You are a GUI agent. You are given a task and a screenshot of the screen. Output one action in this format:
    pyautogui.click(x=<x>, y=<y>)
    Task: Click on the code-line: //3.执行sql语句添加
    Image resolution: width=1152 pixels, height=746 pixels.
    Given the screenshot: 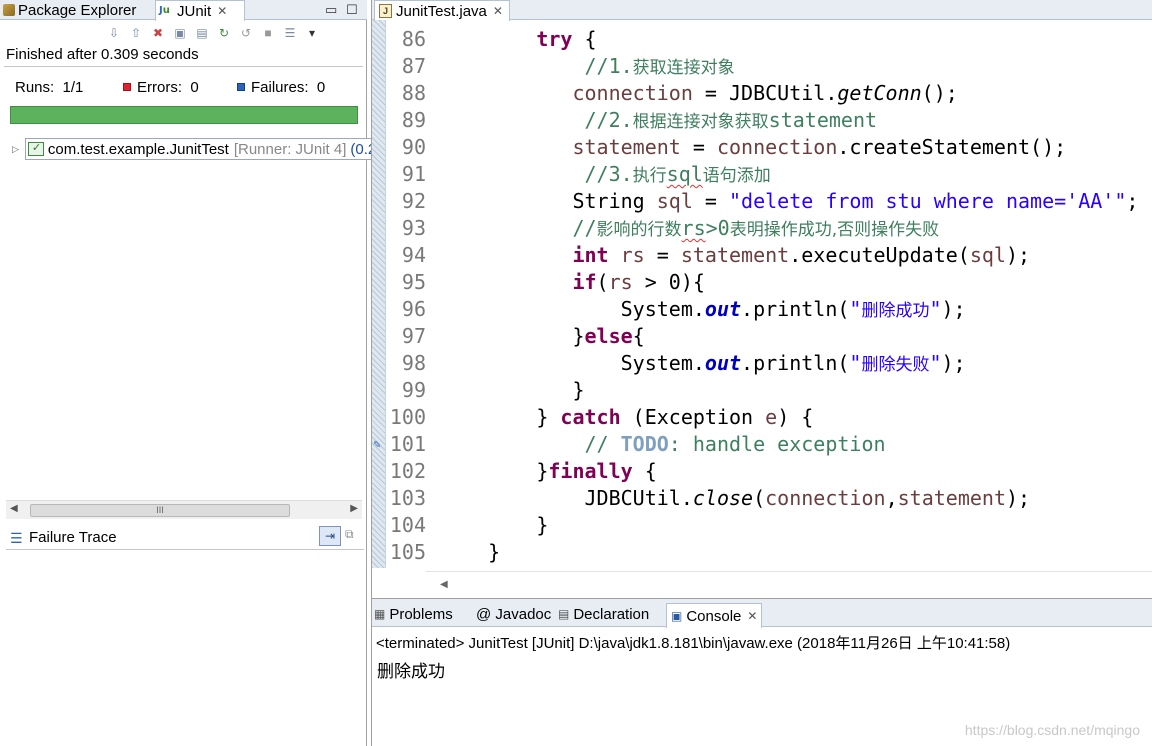 What is the action you would take?
    pyautogui.click(x=677, y=174)
    